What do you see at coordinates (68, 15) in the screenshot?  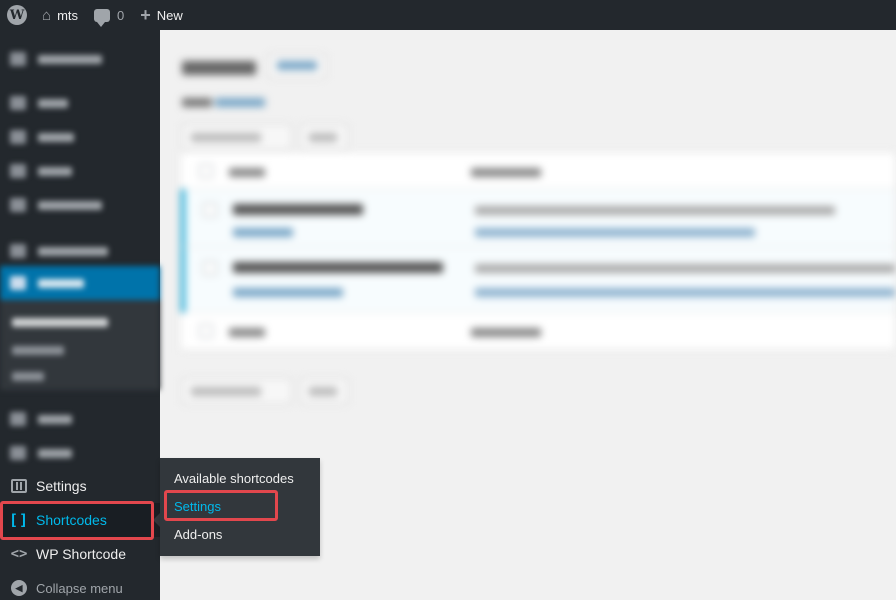 I see `site-name-label: mts` at bounding box center [68, 15].